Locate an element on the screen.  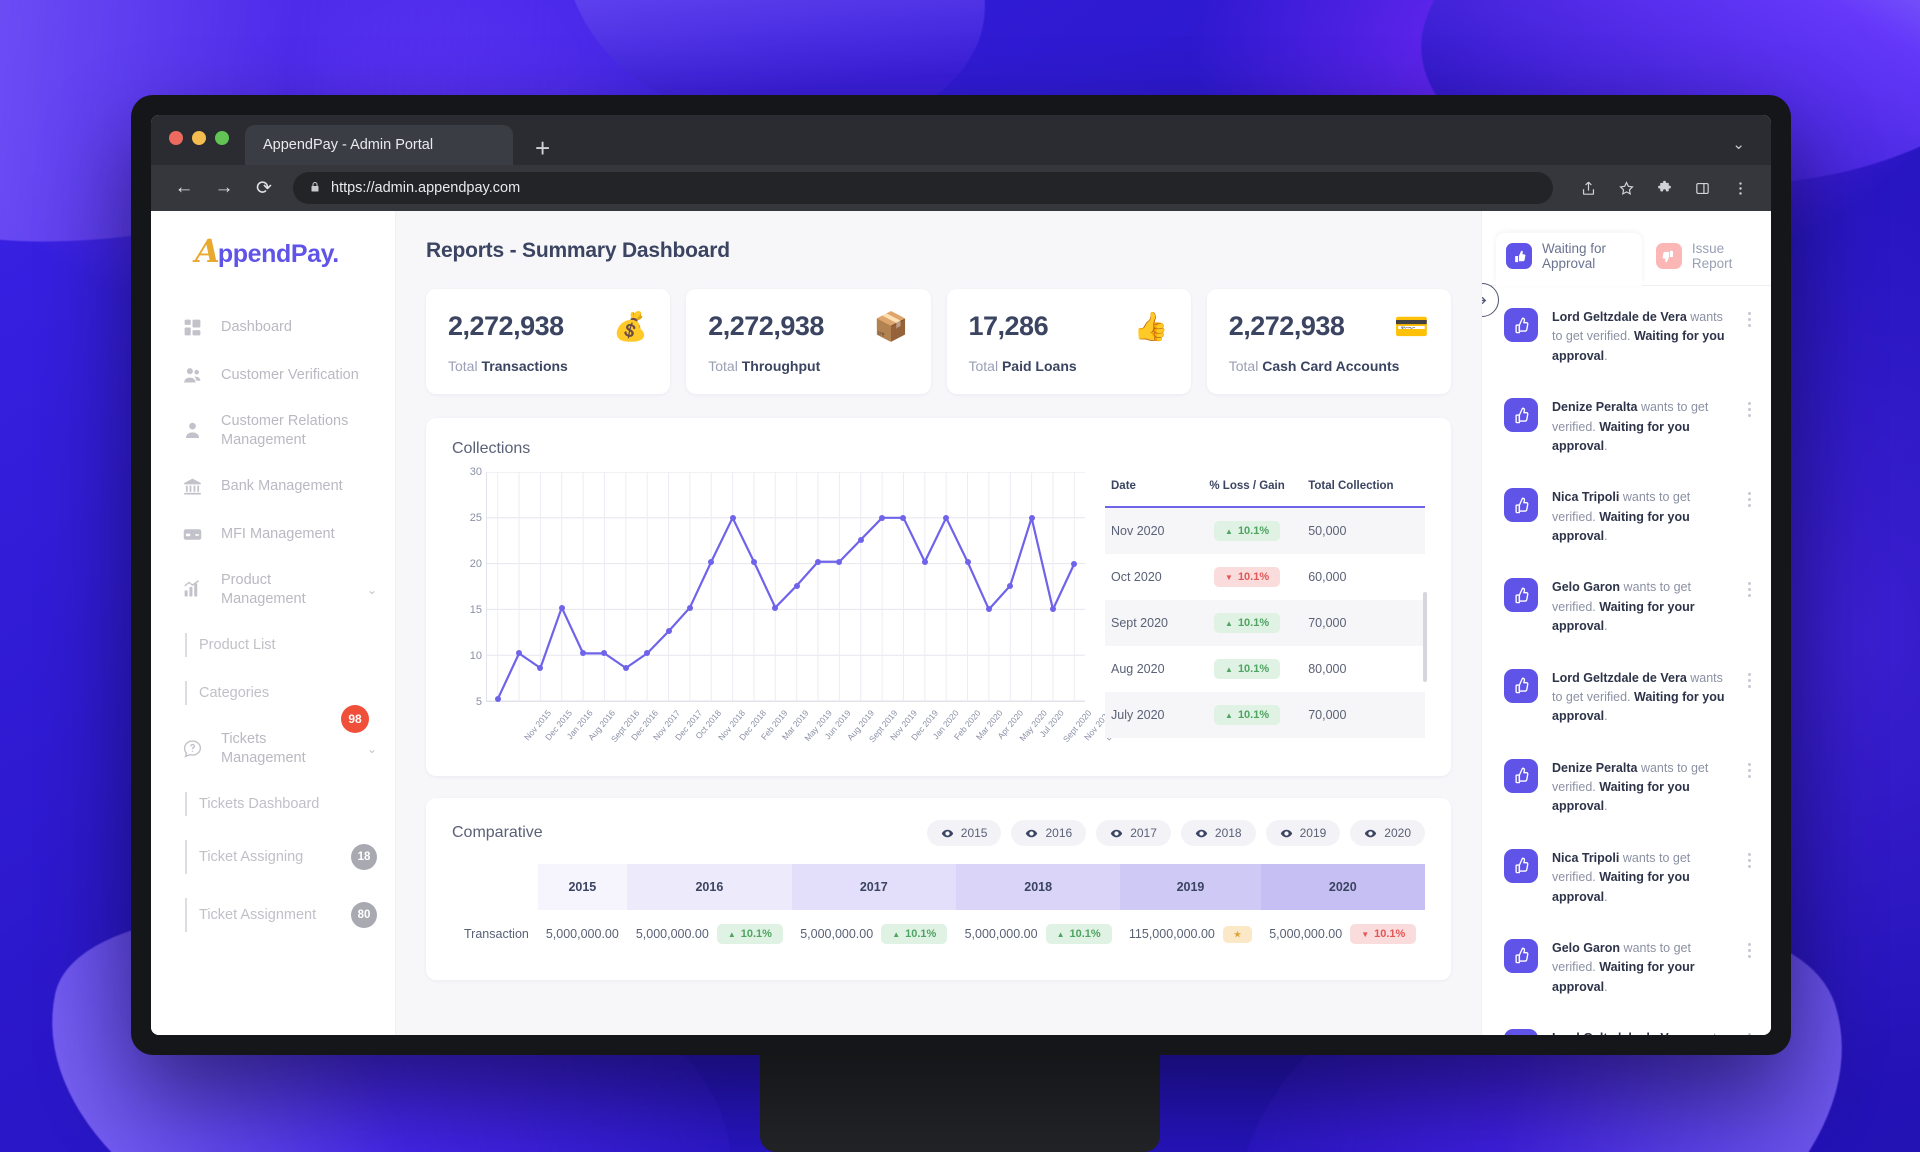
close-window-button is located at coordinates (176, 138).